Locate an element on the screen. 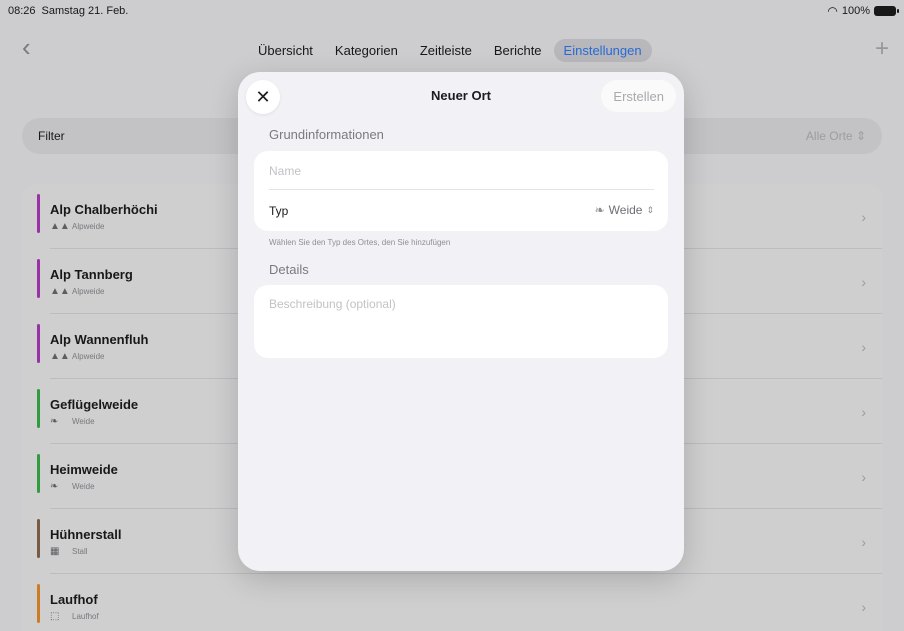 This screenshot has width=904, height=631. section-header-basic: Grundinformationen is located at coordinates (326, 134).